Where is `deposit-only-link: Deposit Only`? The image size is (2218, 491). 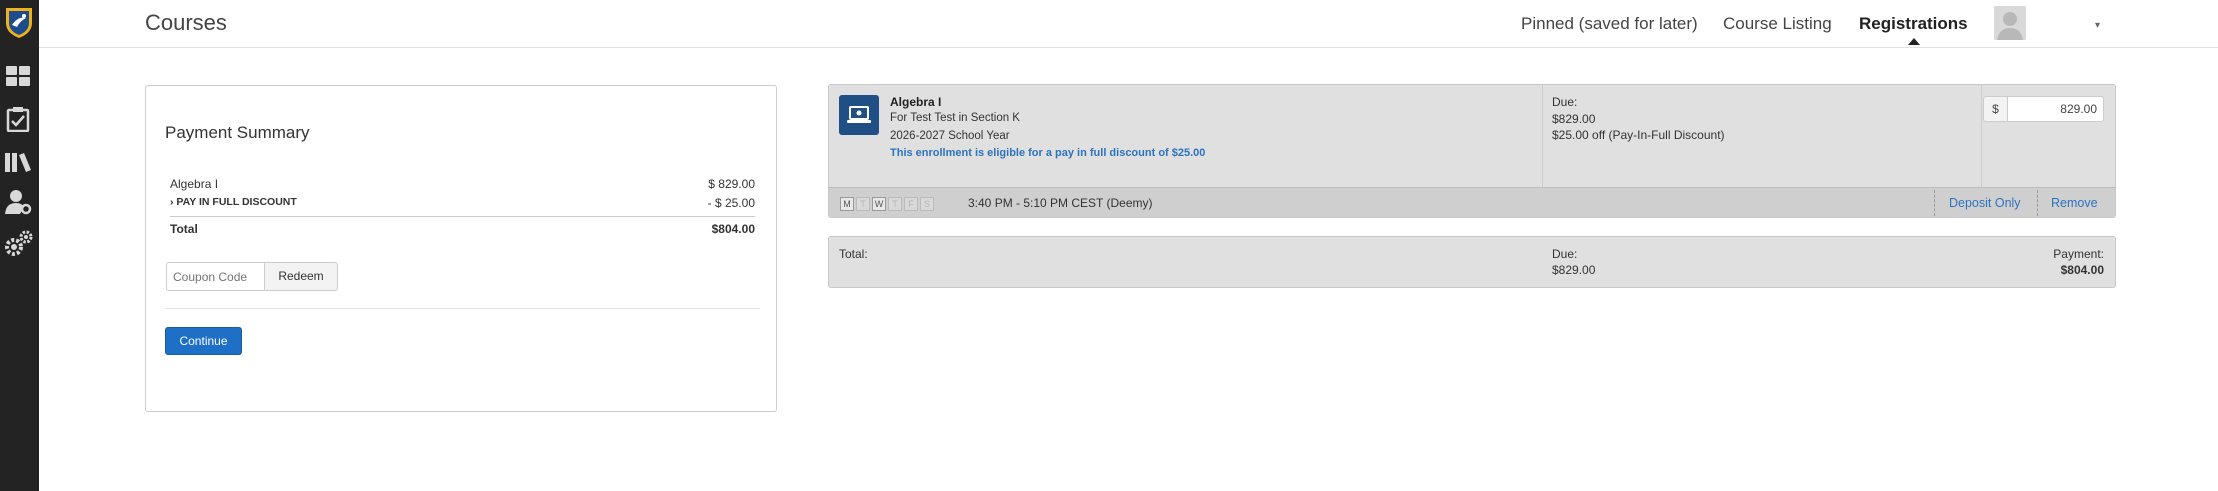 deposit-only-link: Deposit Only is located at coordinates (1985, 203).